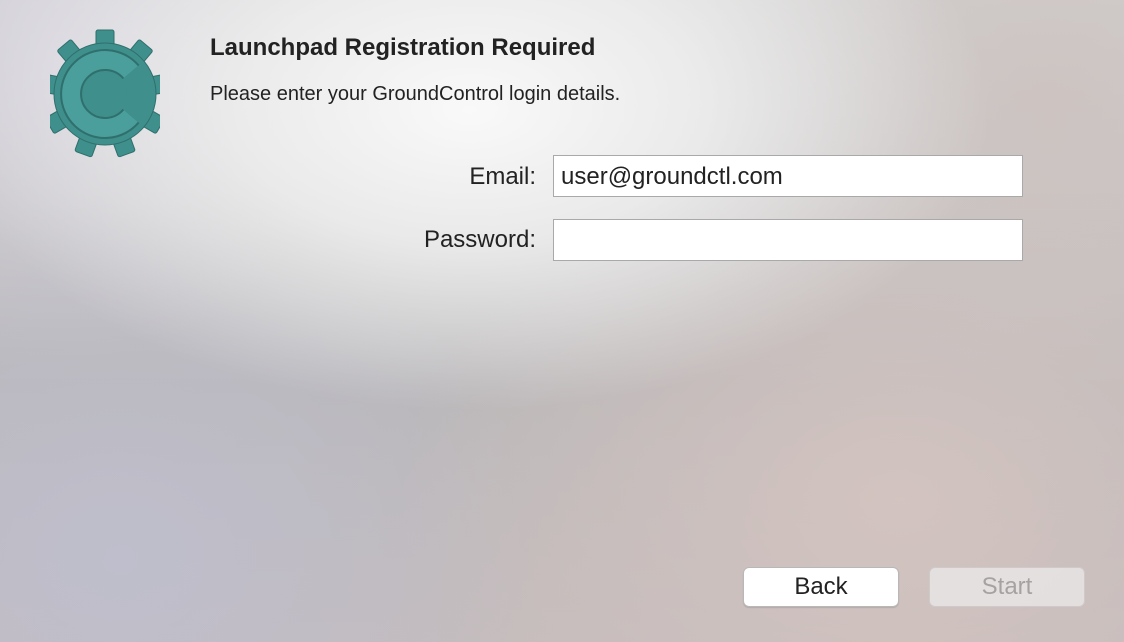 Image resolution: width=1124 pixels, height=642 pixels. I want to click on email-label: Email:, so click(502, 176).